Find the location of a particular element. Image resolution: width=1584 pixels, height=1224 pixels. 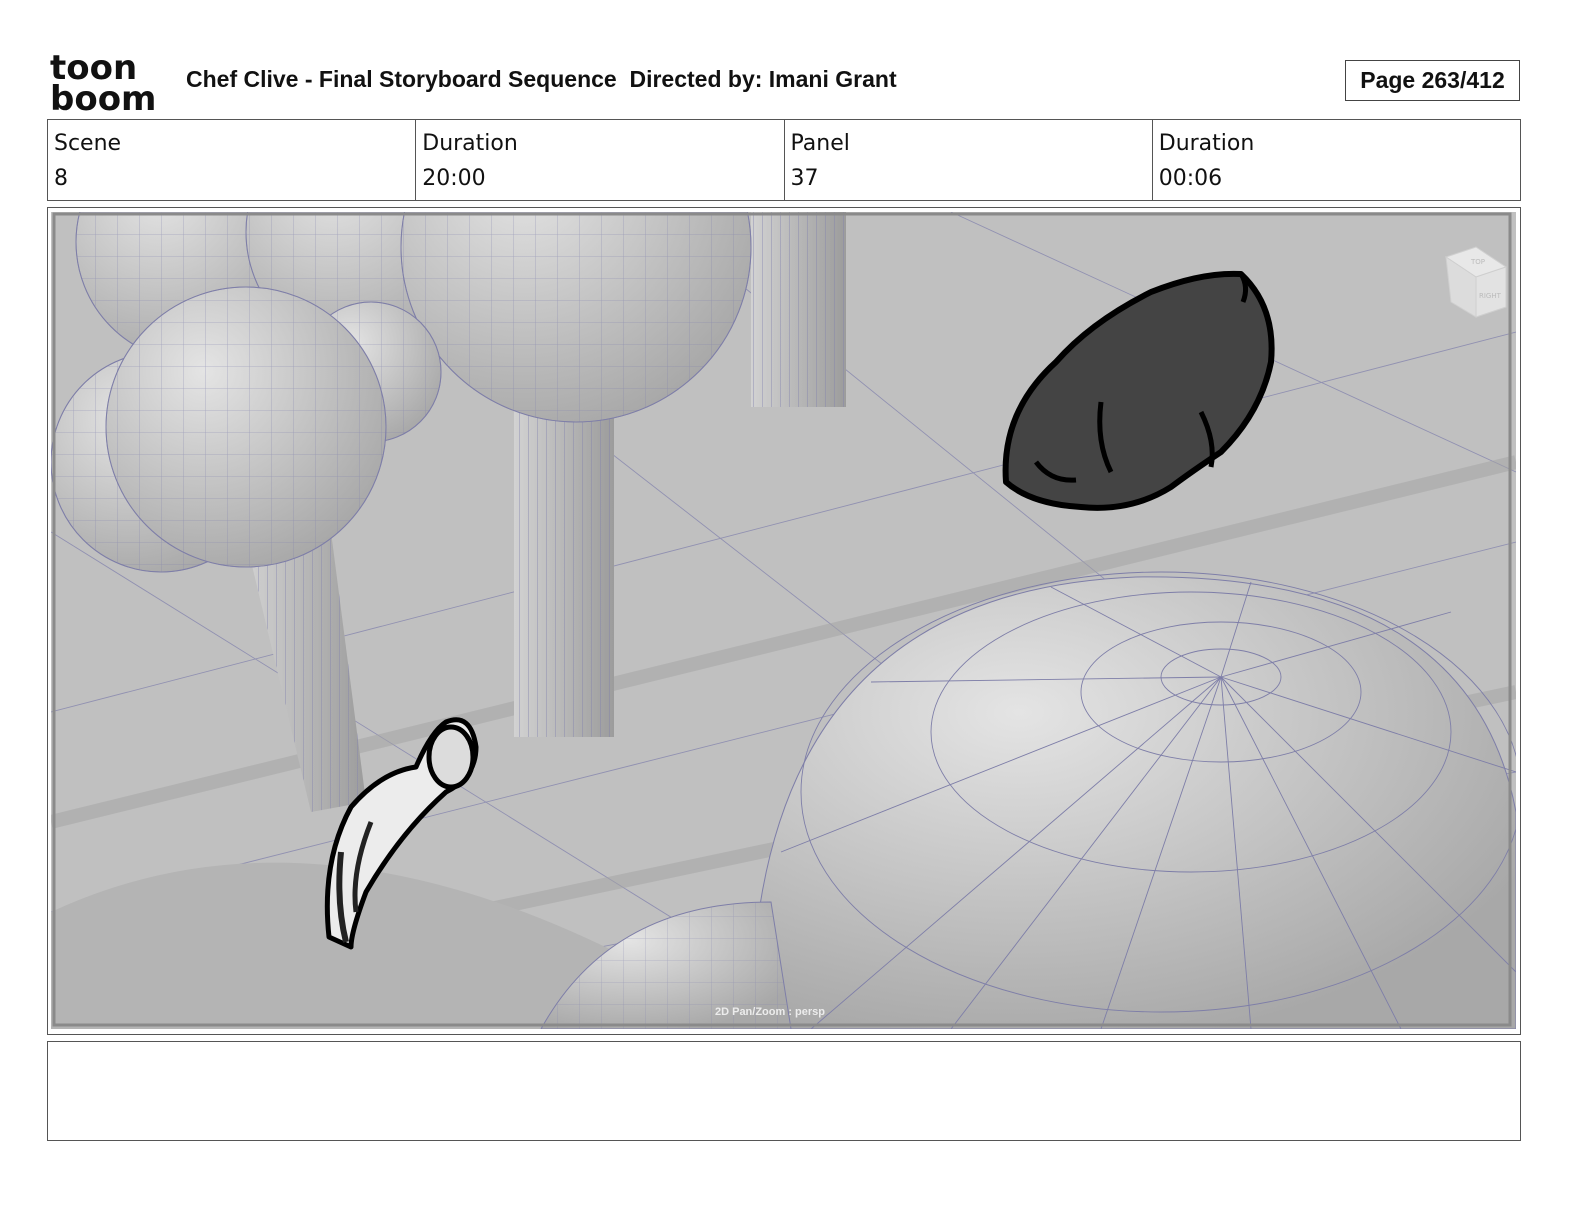

view-cube-side-label: RIGHT is located at coordinates (1490, 296).